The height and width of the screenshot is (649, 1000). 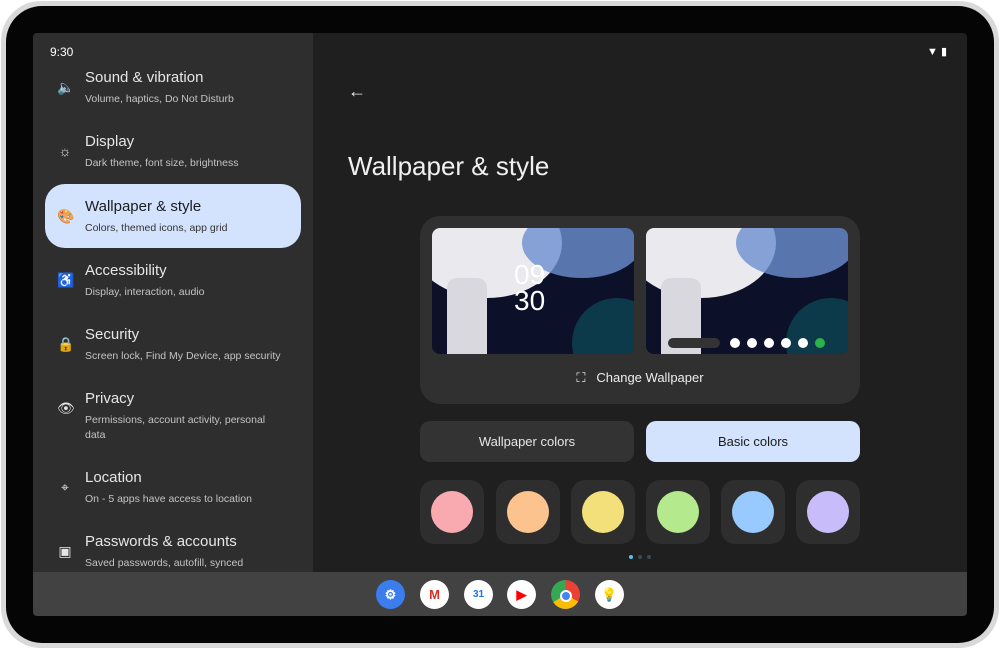 What do you see at coordinates (449, 166) in the screenshot?
I see `page-title: Wallpaper & style` at bounding box center [449, 166].